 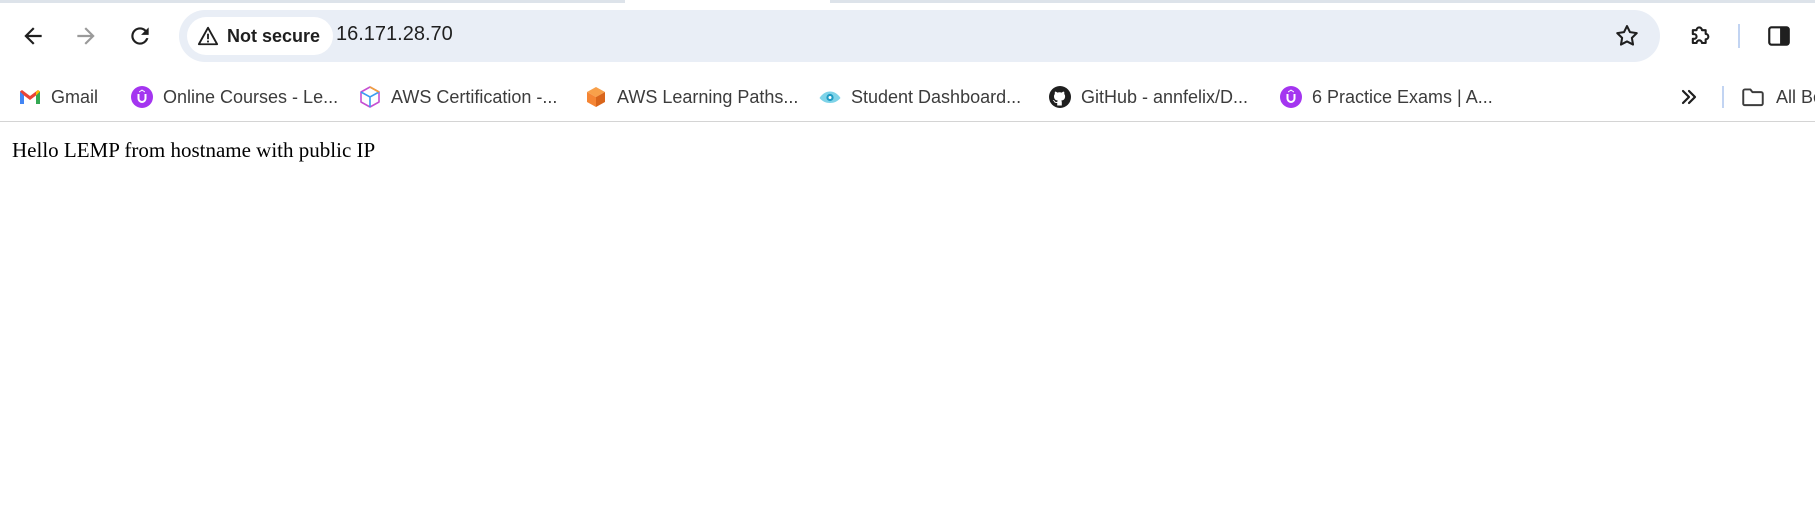 I want to click on arrow-right-icon, so click(x=86, y=36).